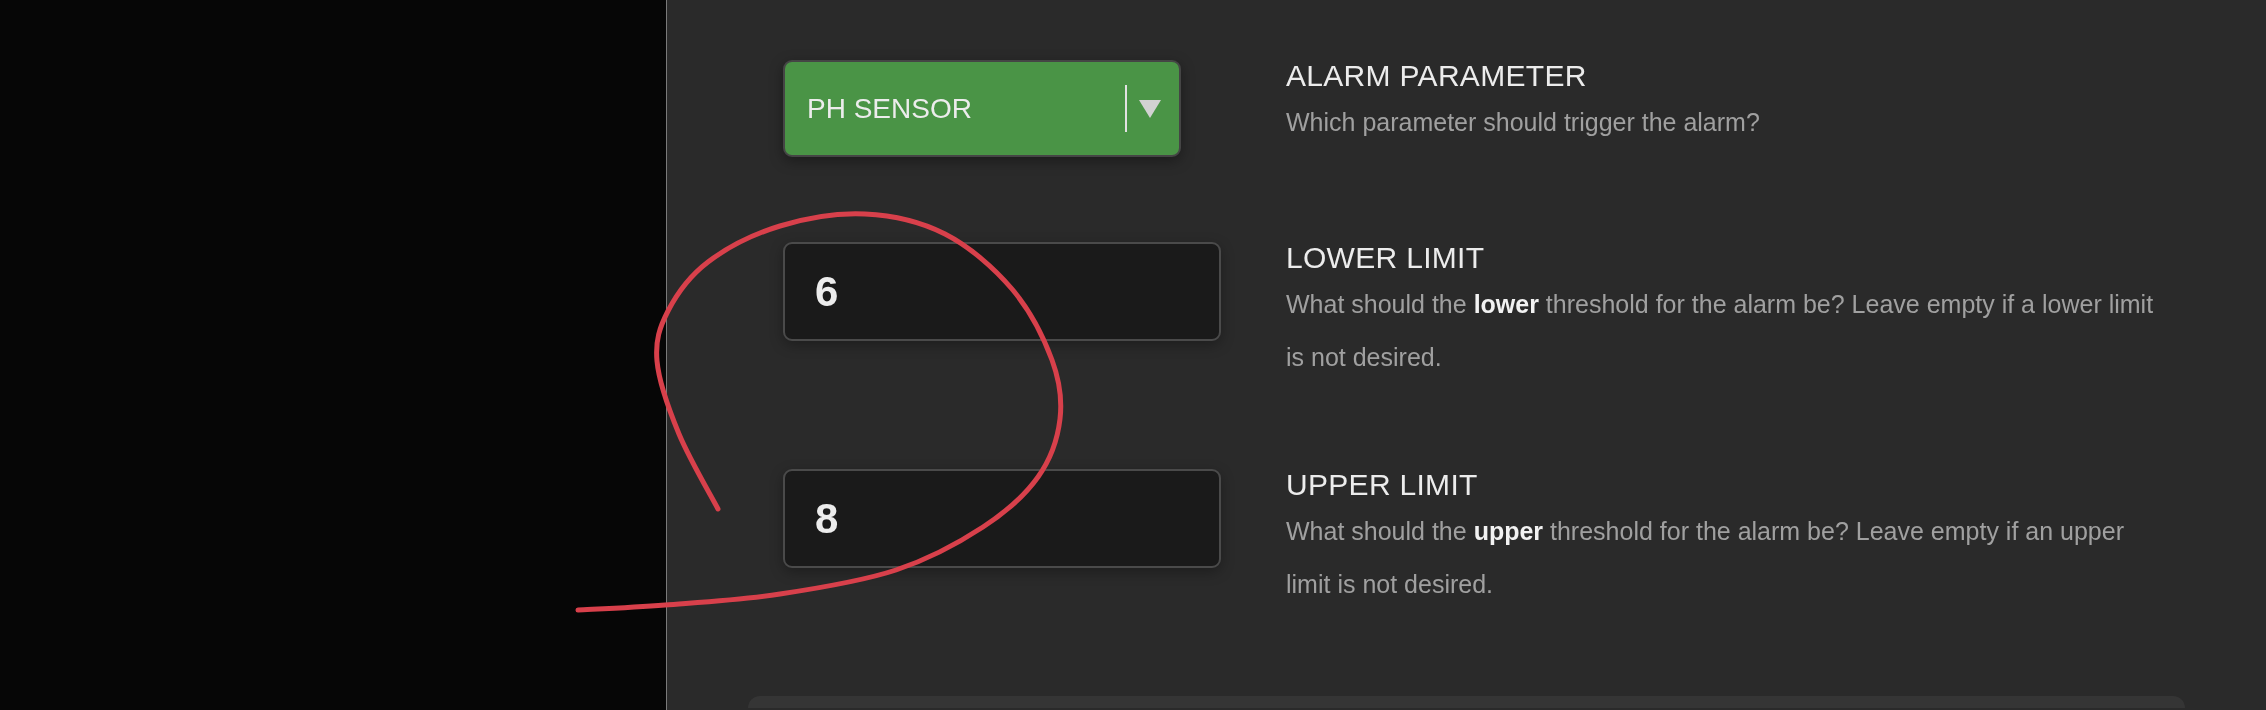 This screenshot has width=2266, height=710. I want to click on field-label: UPPER LIMIT, so click(1382, 485).